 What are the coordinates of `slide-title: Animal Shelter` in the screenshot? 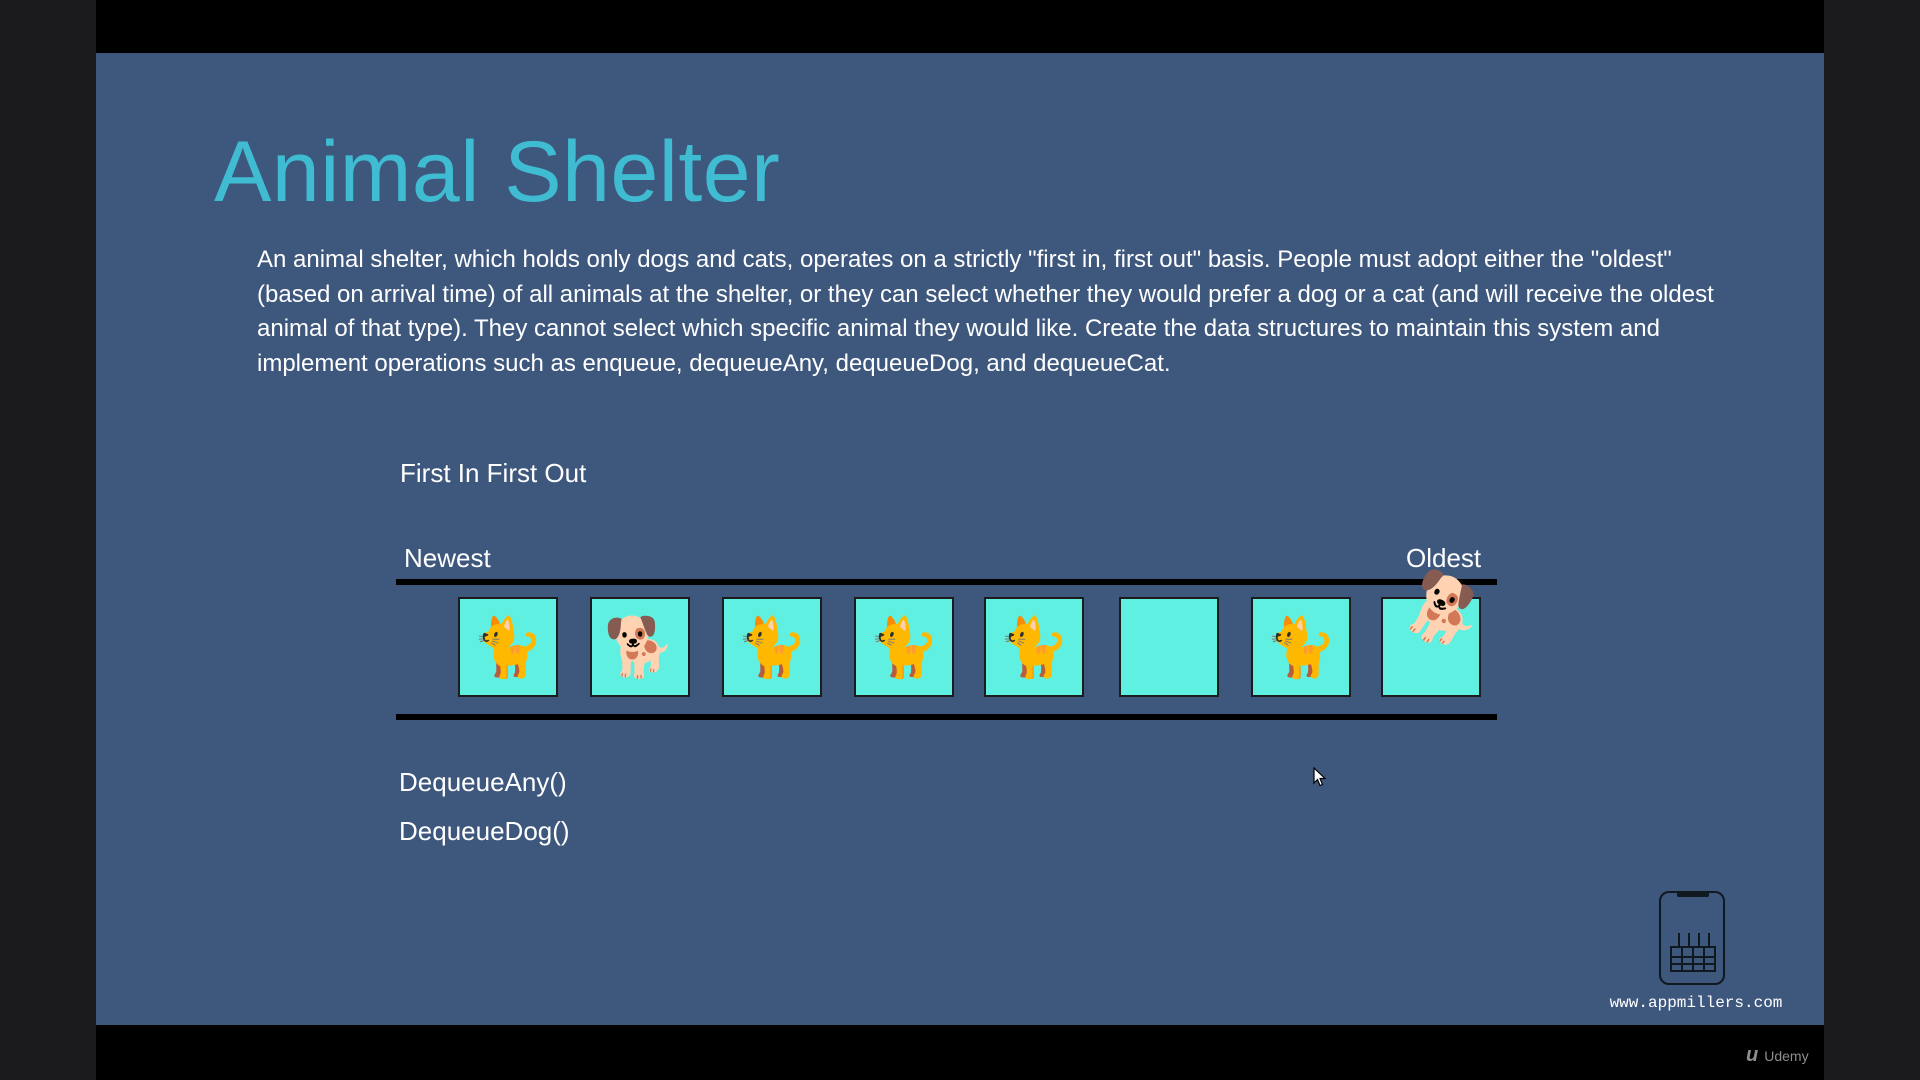 It's located at (497, 172).